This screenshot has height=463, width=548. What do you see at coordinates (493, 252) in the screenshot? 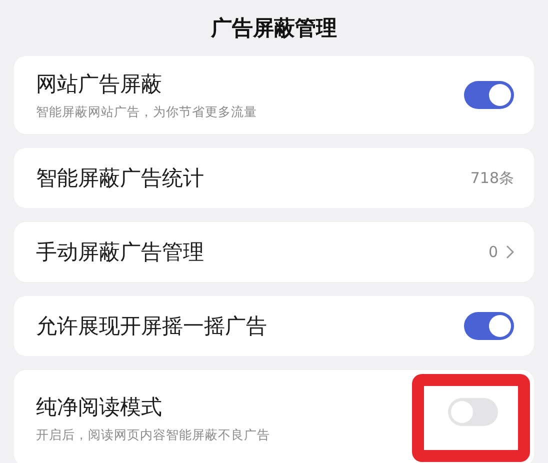
I see `count-value: 0` at bounding box center [493, 252].